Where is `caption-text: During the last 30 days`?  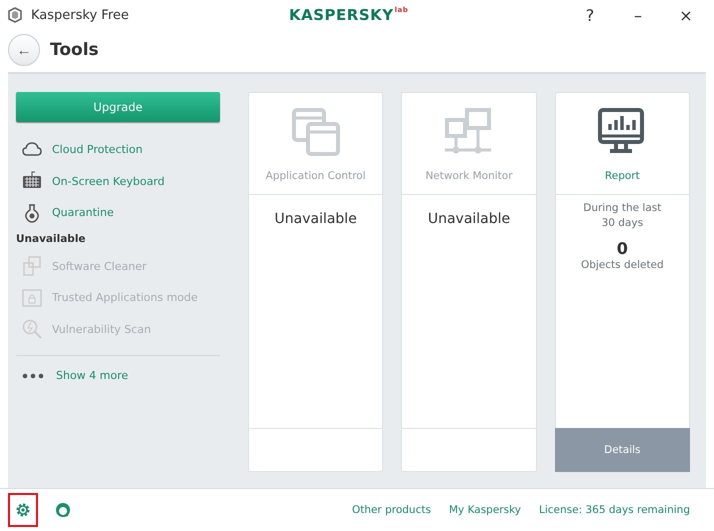
caption-text: During the last 30 days is located at coordinates (622, 216).